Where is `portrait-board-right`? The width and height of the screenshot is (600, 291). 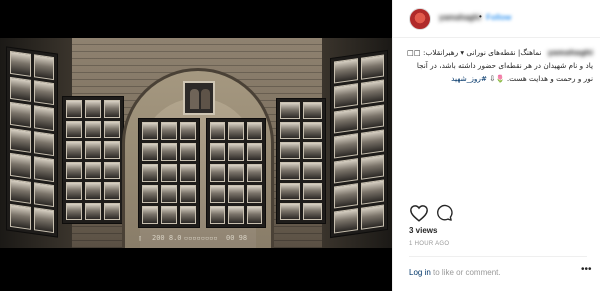
portrait-board-right is located at coordinates (301, 161).